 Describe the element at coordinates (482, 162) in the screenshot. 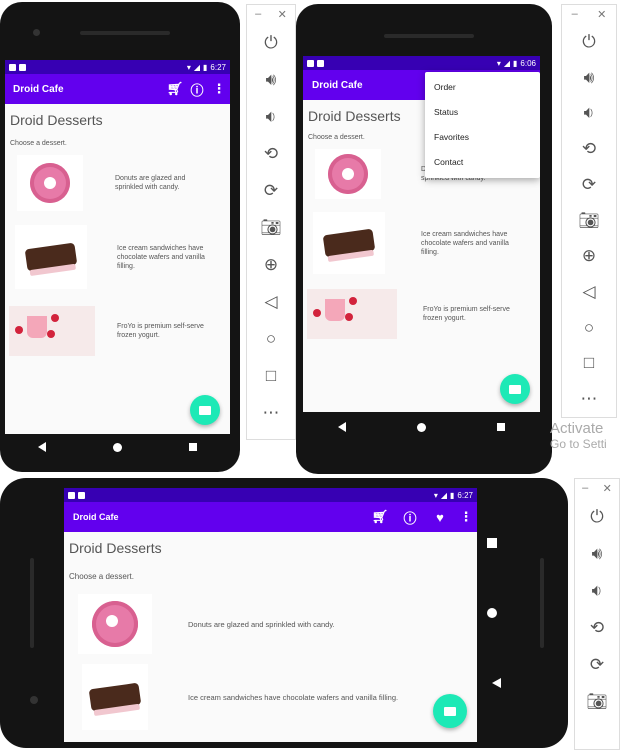

I see `menu-item-contact: Contact` at that location.